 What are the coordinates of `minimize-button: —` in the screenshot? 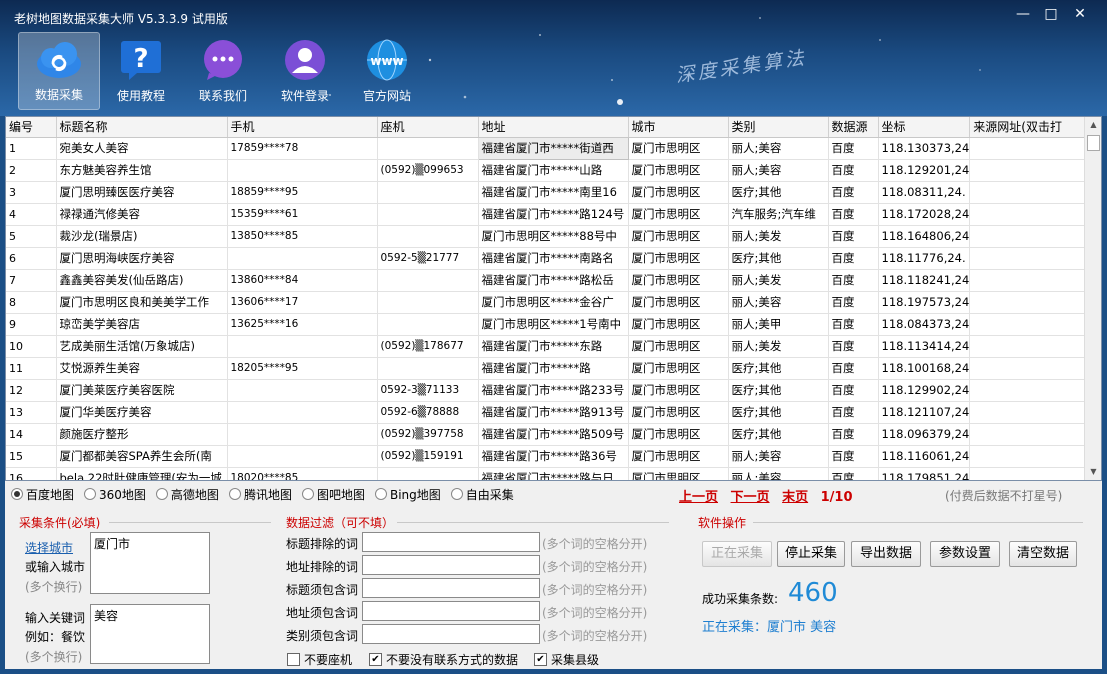 It's located at (1023, 14).